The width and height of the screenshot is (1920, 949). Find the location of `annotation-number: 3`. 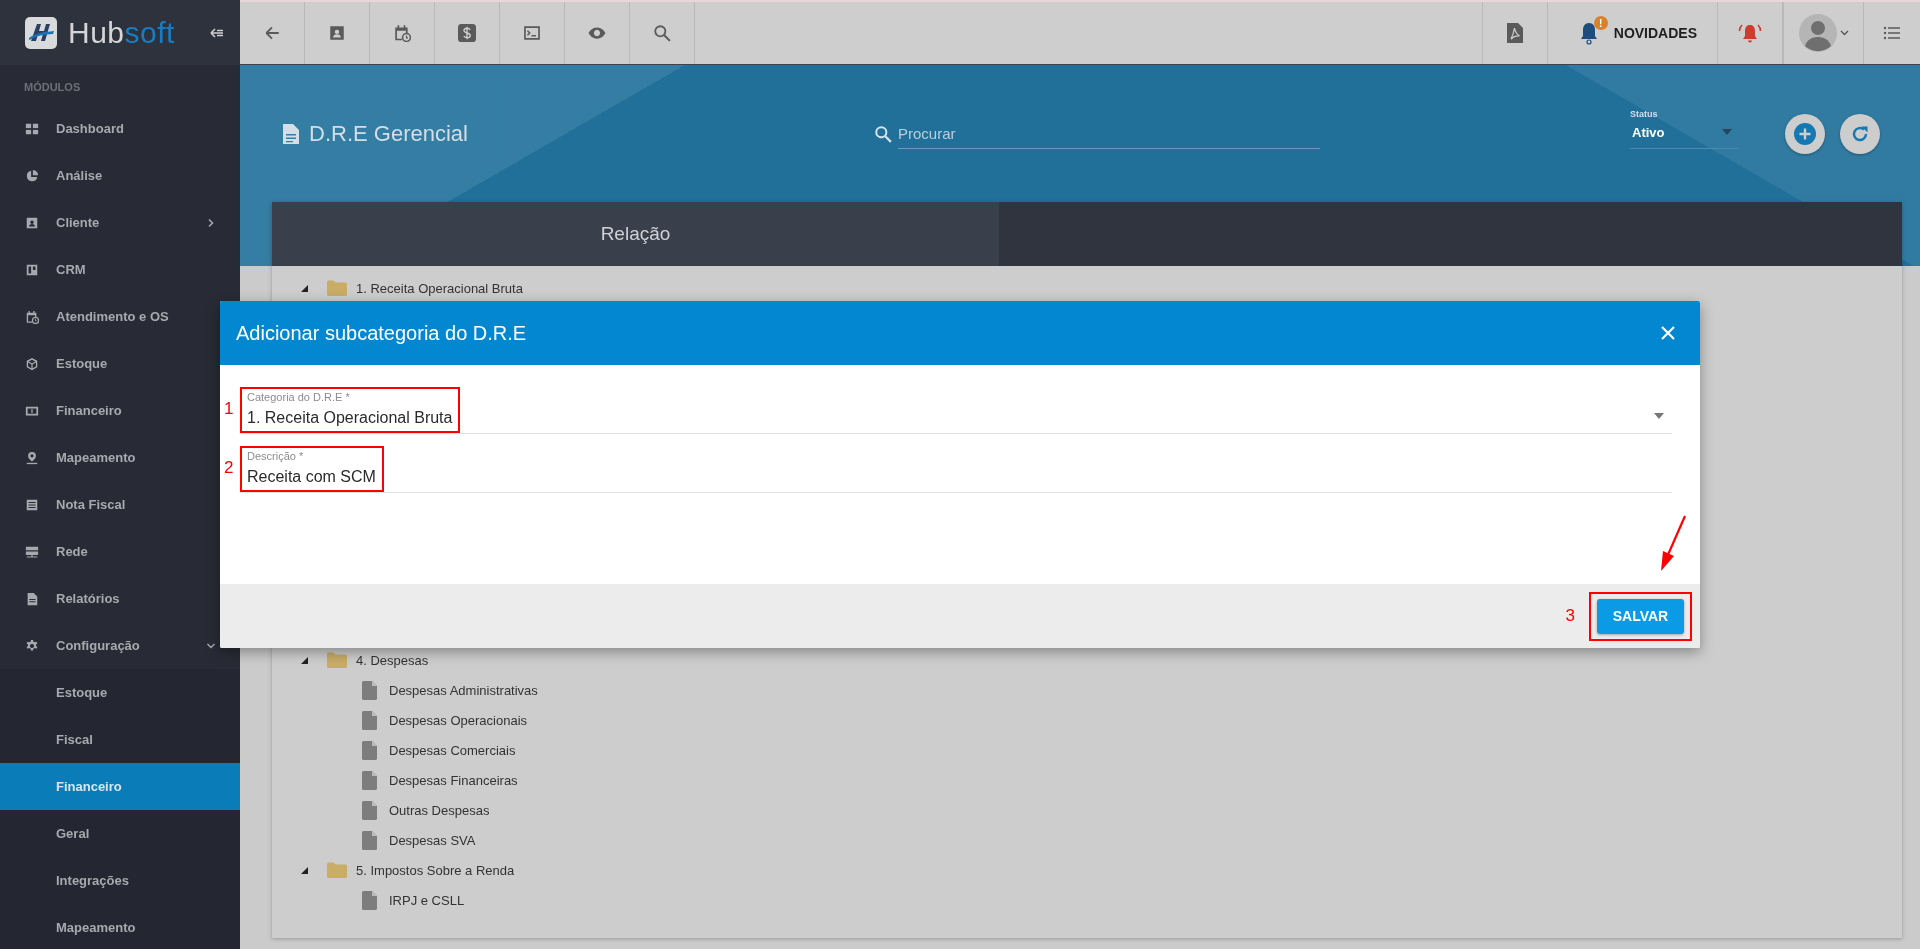

annotation-number: 3 is located at coordinates (1570, 616).